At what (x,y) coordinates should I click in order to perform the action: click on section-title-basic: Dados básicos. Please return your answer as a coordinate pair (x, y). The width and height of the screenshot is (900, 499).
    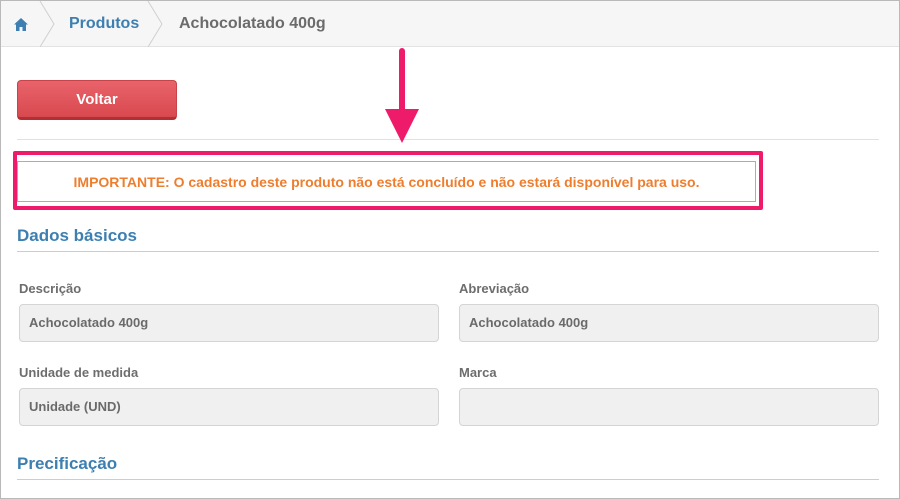
    Looking at the image, I should click on (77, 235).